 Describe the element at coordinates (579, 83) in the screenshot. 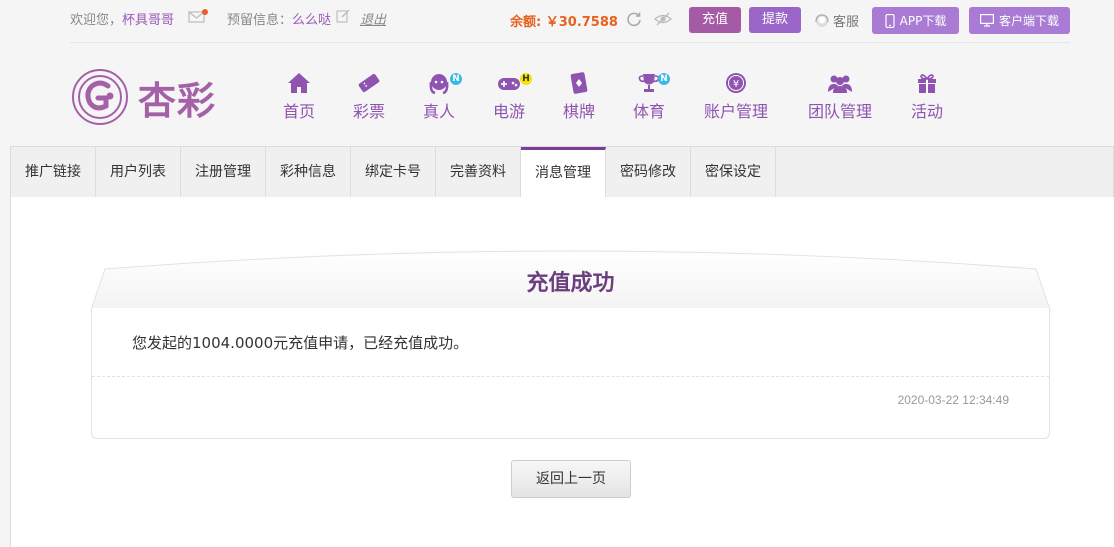

I see `cards-icon` at that location.